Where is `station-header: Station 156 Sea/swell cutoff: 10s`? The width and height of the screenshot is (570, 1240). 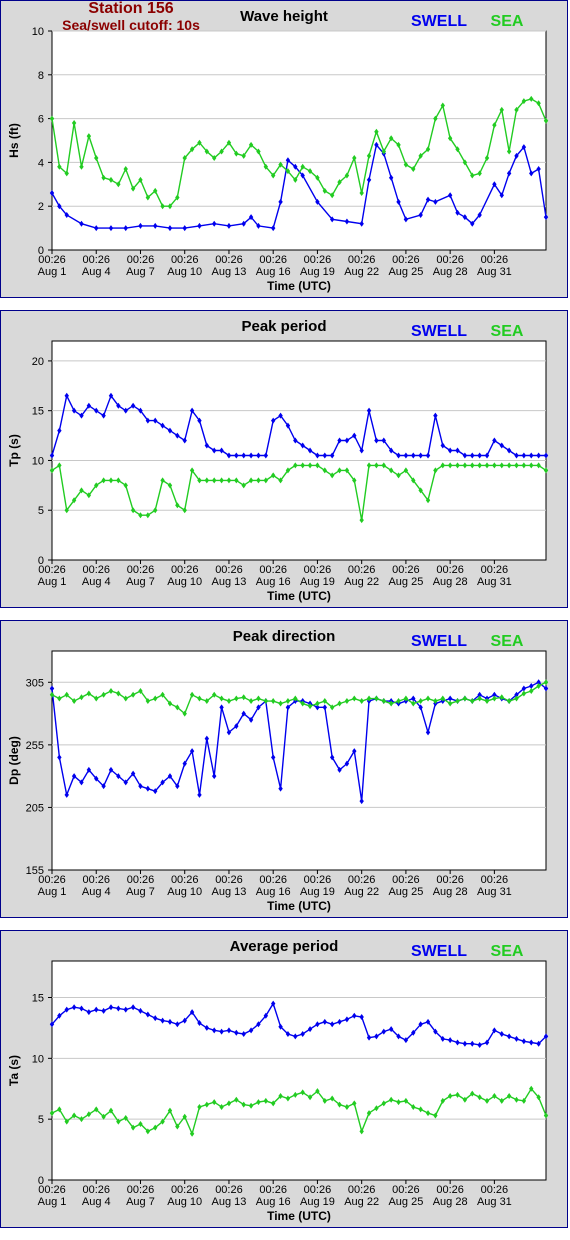 station-header: Station 156 Sea/swell cutoff: 10s is located at coordinates (131, 16).